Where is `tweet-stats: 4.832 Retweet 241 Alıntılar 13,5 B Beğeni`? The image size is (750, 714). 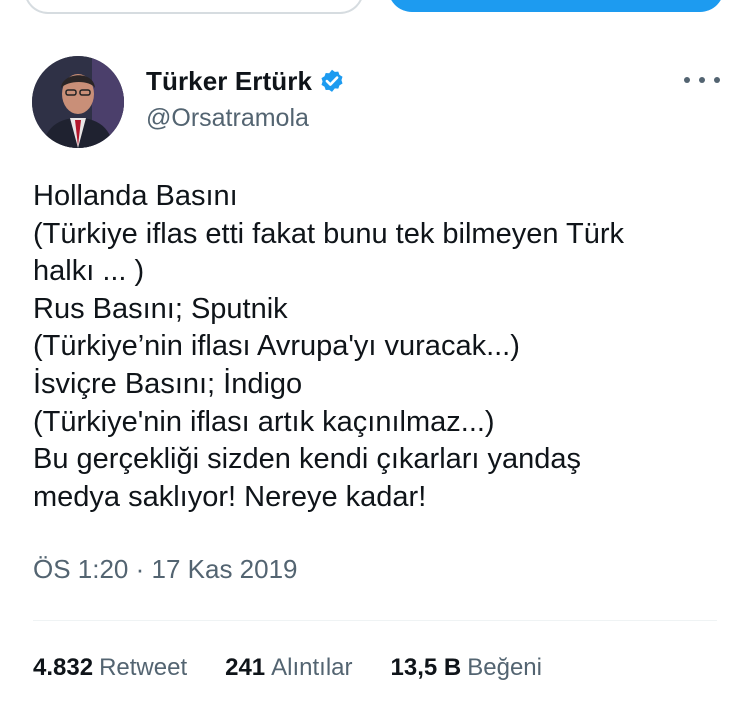 tweet-stats: 4.832 Retweet 241 Alıntılar 13,5 B Beğeni is located at coordinates (306, 668).